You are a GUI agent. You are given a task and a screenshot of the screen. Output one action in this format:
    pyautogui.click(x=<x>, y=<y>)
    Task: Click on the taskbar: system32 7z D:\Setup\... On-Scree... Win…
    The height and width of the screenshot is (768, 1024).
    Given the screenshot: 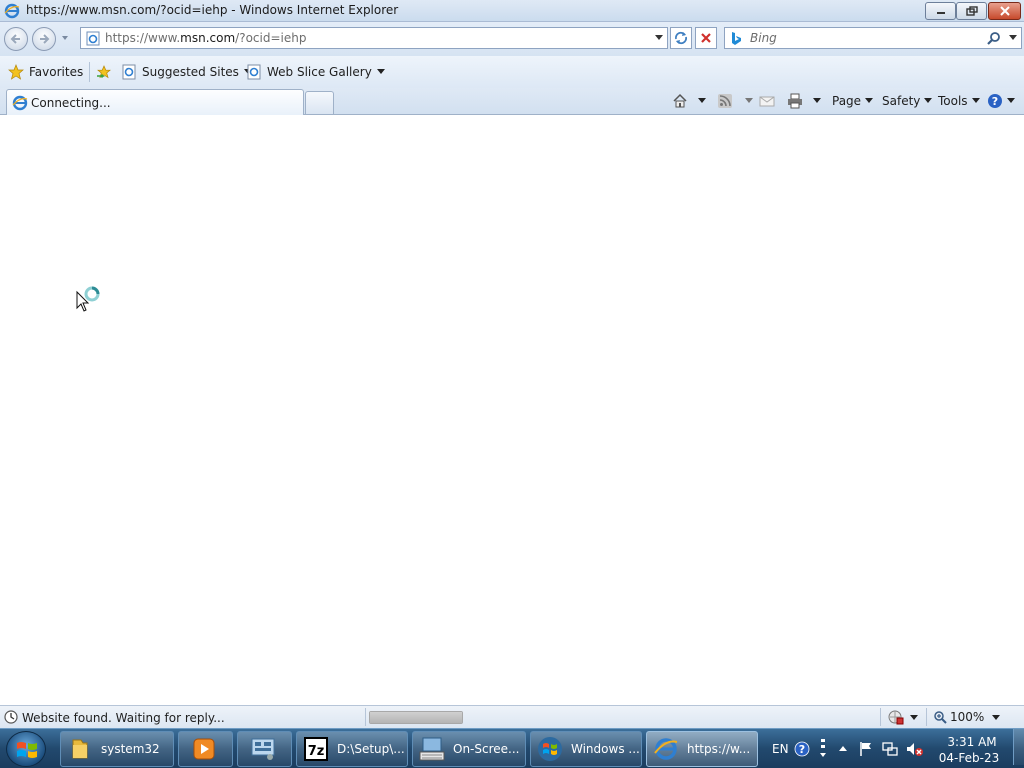 What is the action you would take?
    pyautogui.click(x=512, y=748)
    